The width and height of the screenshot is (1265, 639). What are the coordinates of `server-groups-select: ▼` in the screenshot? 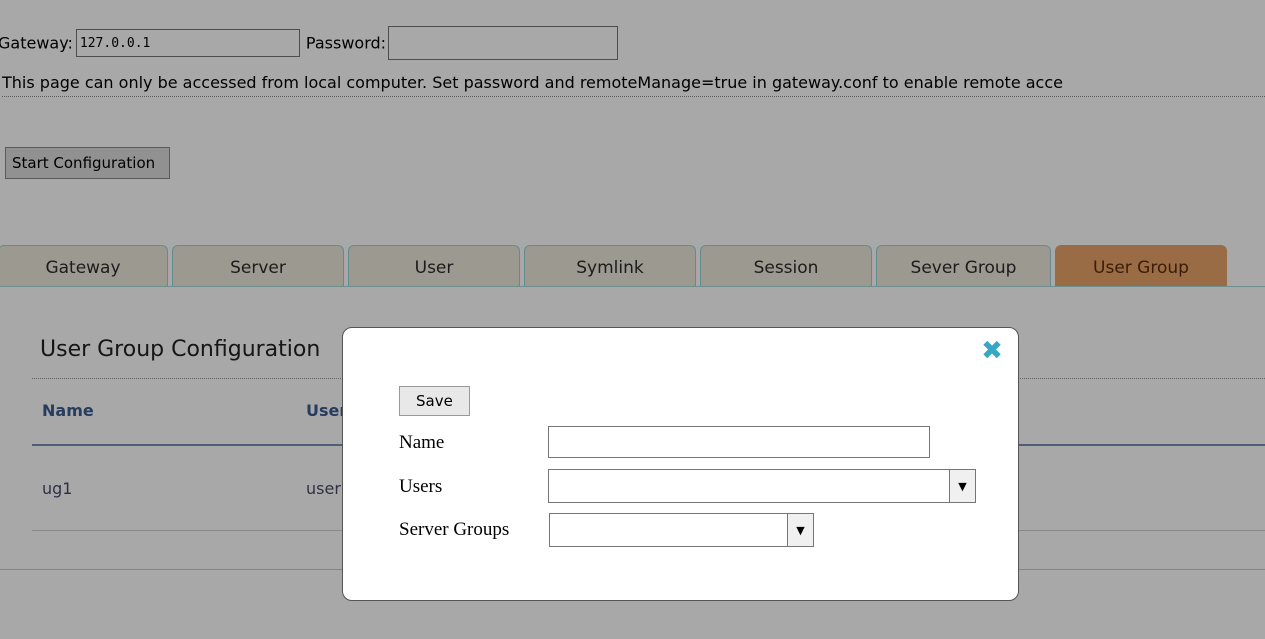 It's located at (681, 530).